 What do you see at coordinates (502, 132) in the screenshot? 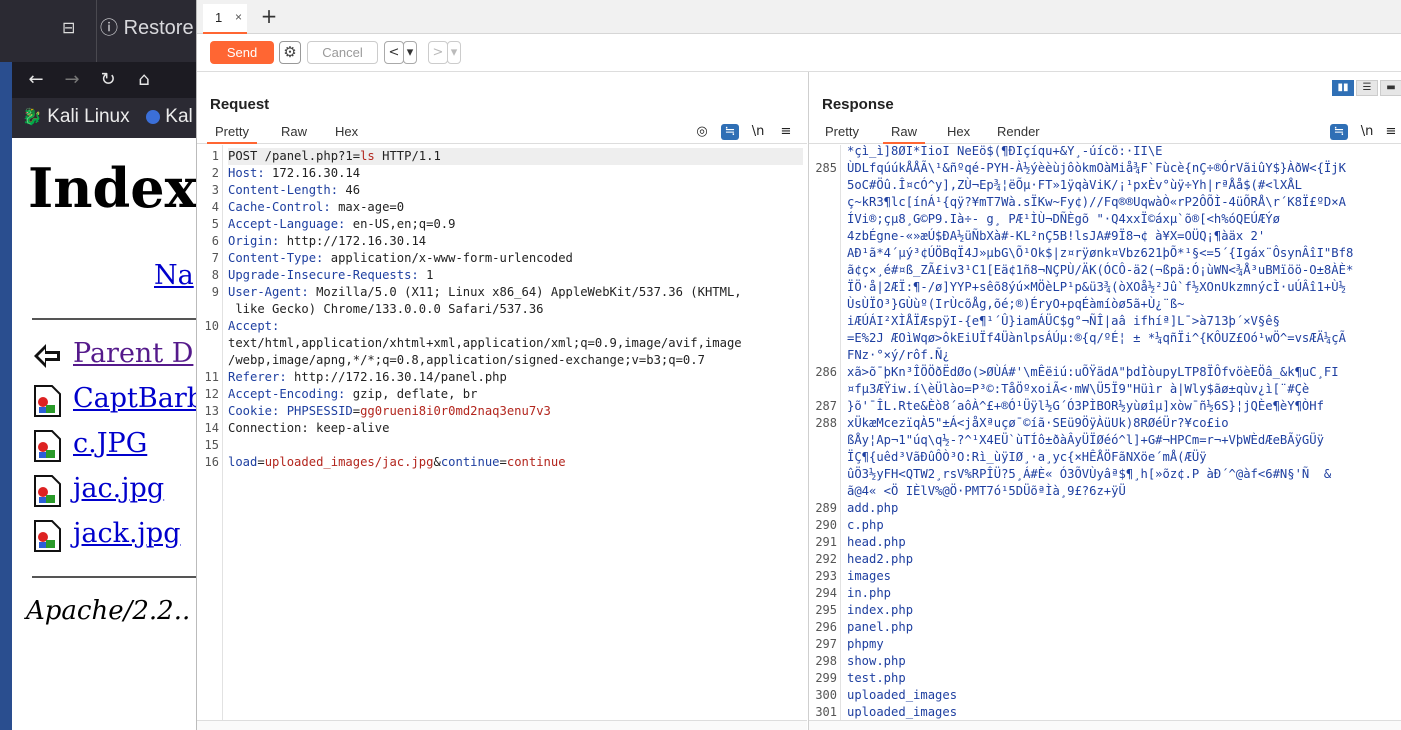
I see `request-view-tabs: Pretty Raw Hex ◎ ≒ \n ≡` at bounding box center [502, 132].